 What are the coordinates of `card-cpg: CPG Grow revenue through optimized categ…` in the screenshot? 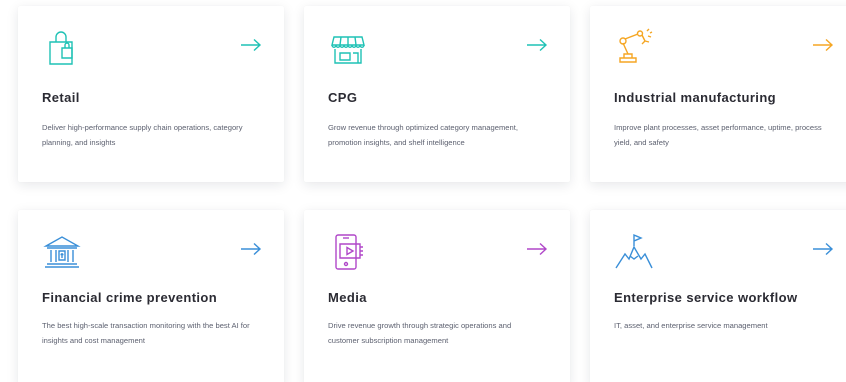 It's located at (437, 94).